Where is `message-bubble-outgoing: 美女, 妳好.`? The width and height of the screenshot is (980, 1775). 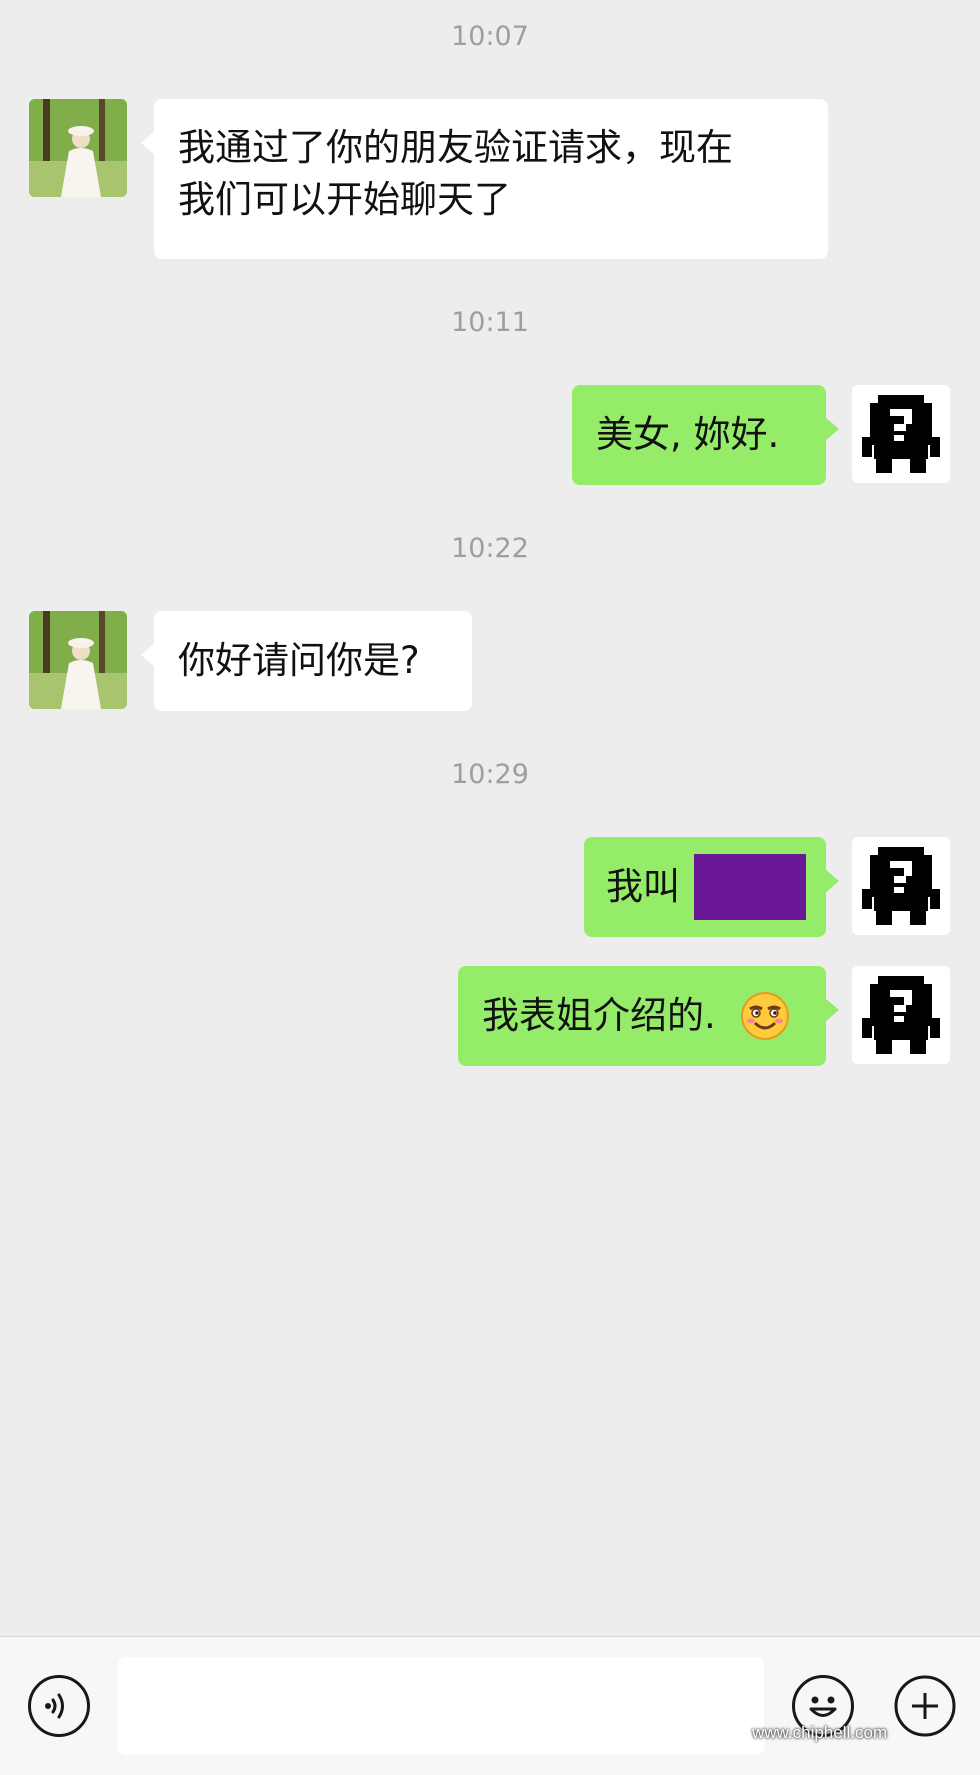
message-bubble-outgoing: 美女, 妳好. is located at coordinates (705, 435).